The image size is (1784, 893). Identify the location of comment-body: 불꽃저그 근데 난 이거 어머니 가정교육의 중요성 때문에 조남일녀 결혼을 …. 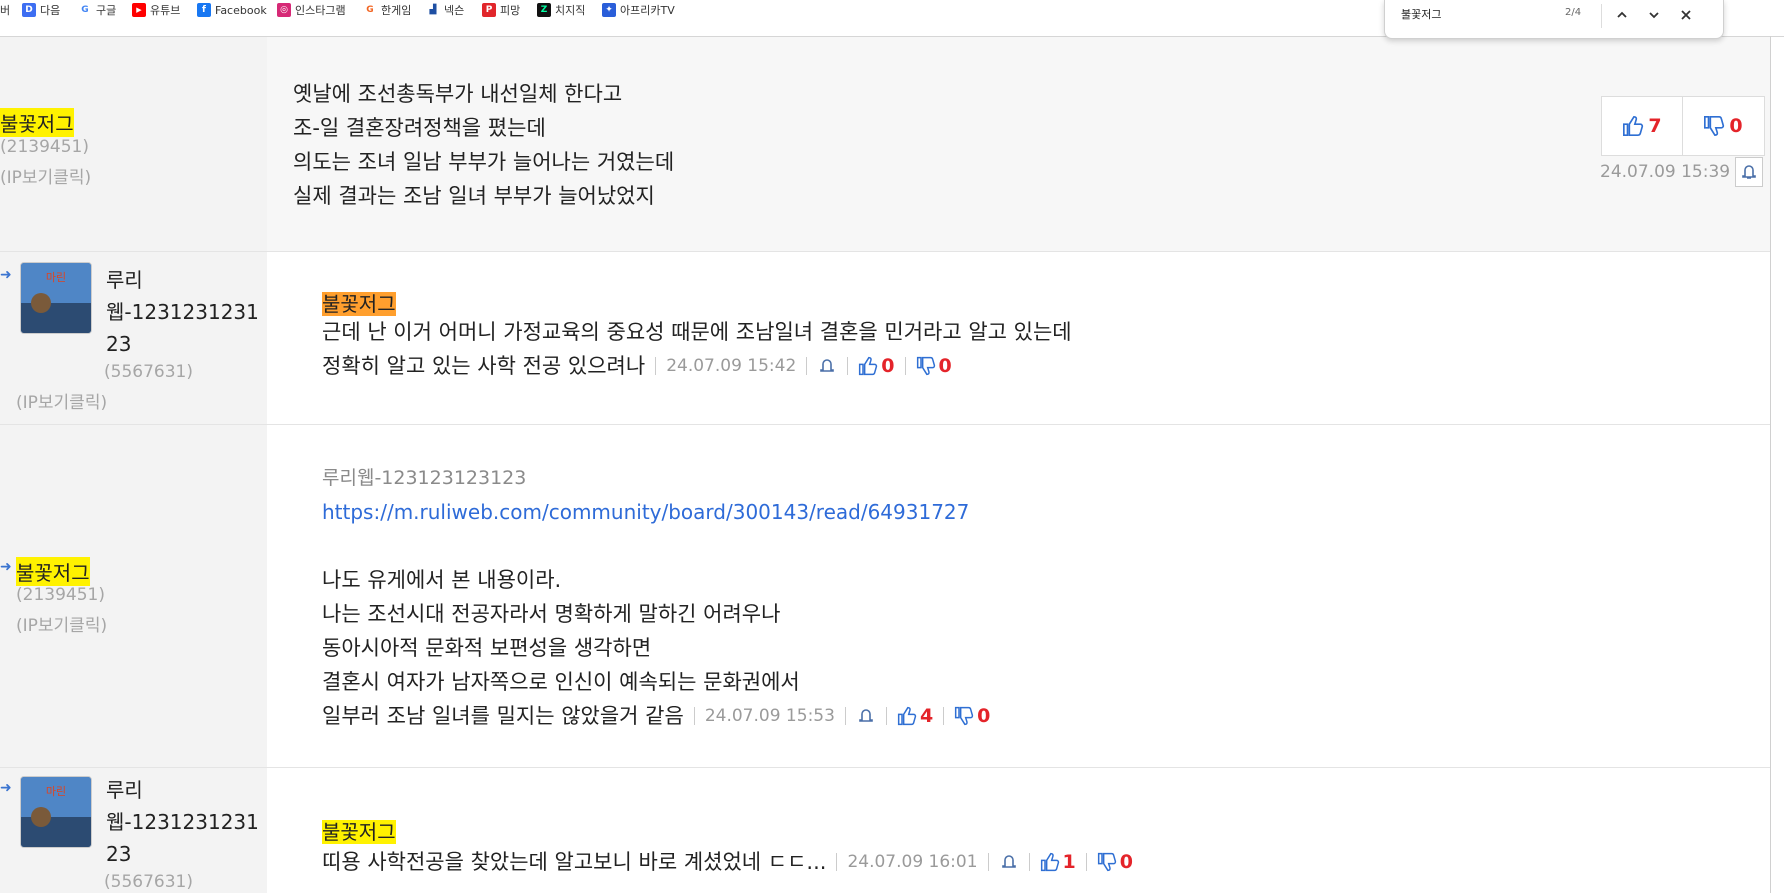
(697, 335).